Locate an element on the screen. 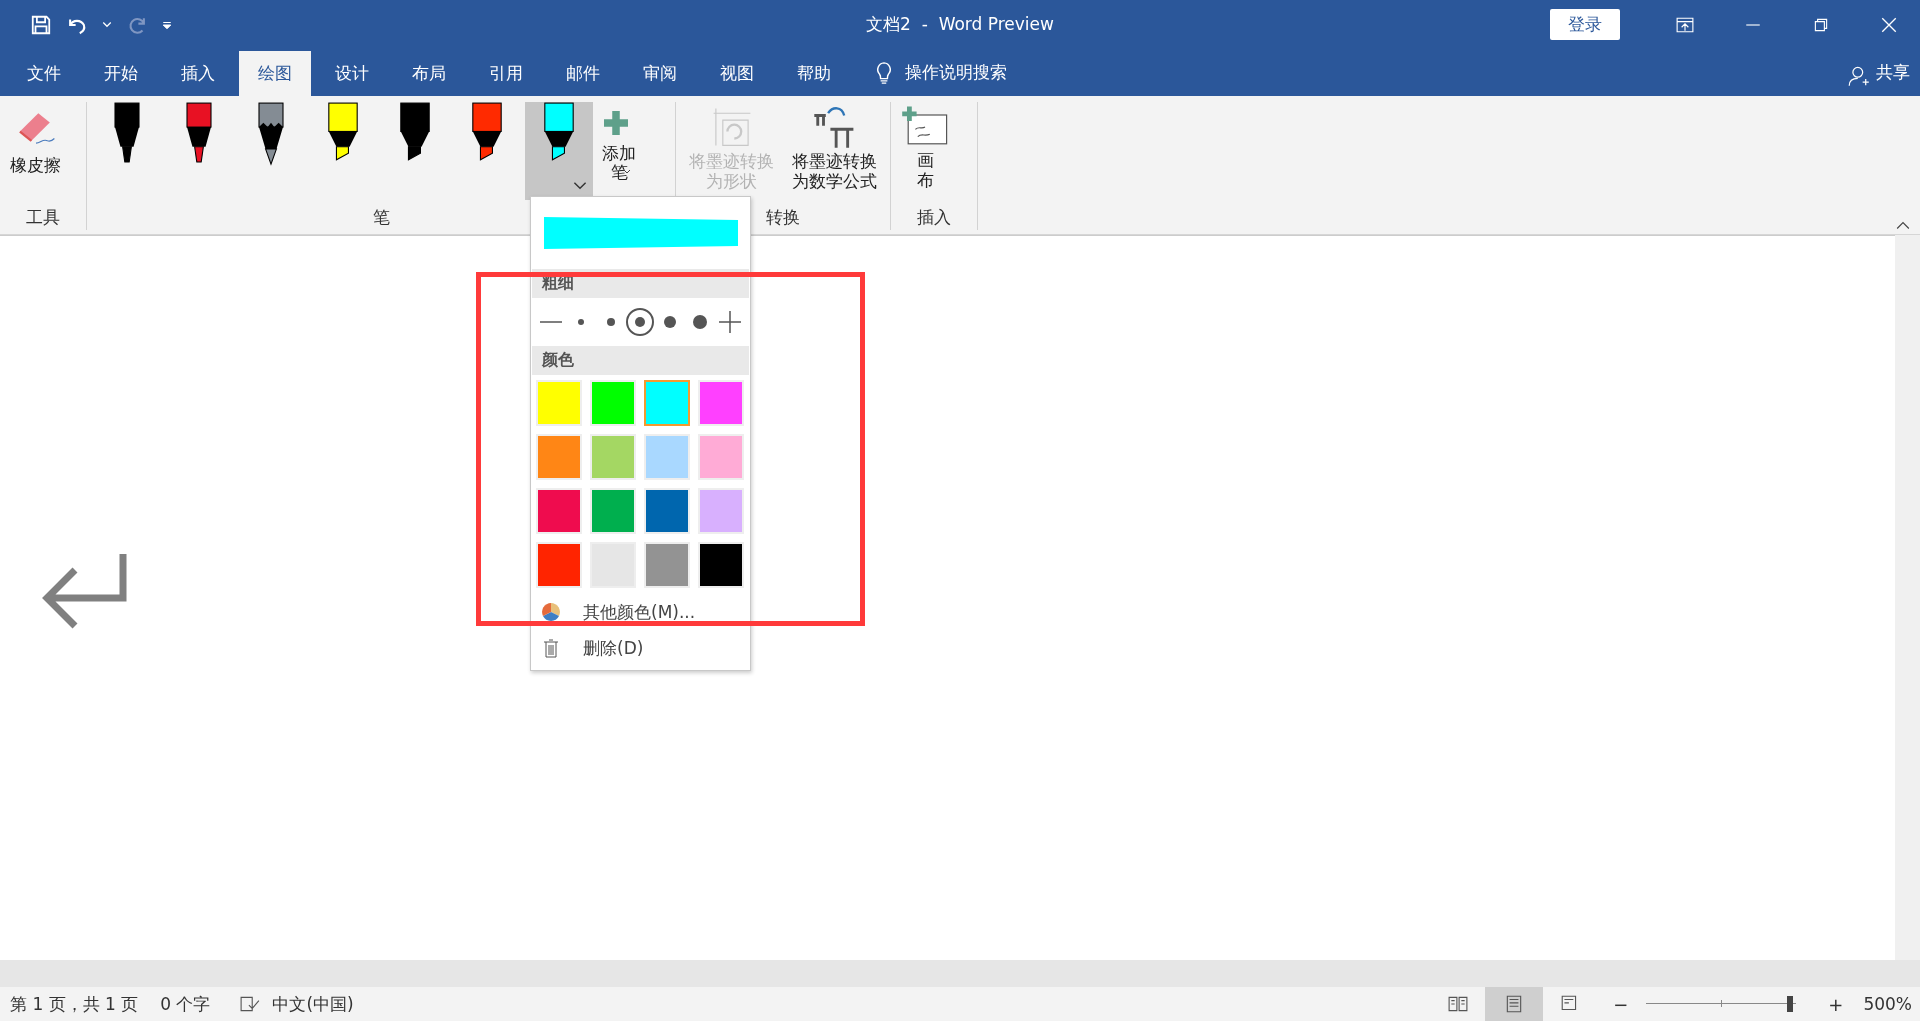  ribbon-tab: 视图 is located at coordinates (737, 73).